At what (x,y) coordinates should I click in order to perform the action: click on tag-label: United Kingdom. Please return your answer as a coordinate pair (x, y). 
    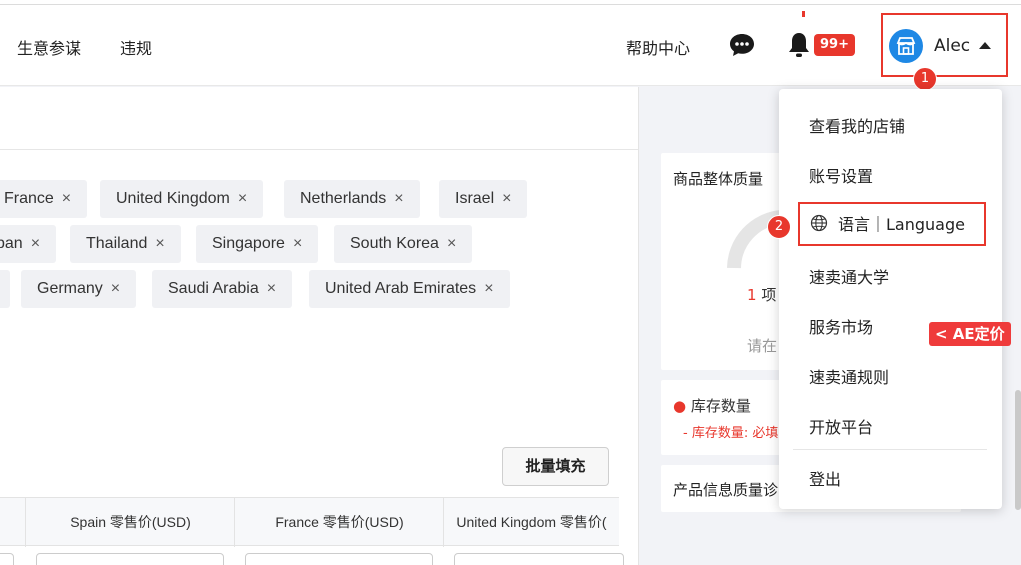
    Looking at the image, I should click on (173, 198).